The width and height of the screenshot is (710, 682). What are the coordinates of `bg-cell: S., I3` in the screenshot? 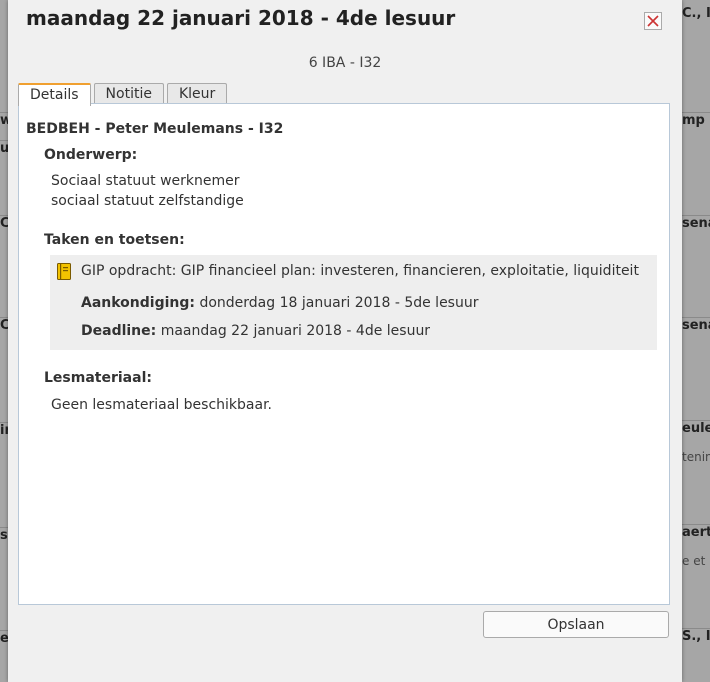 It's located at (696, 636).